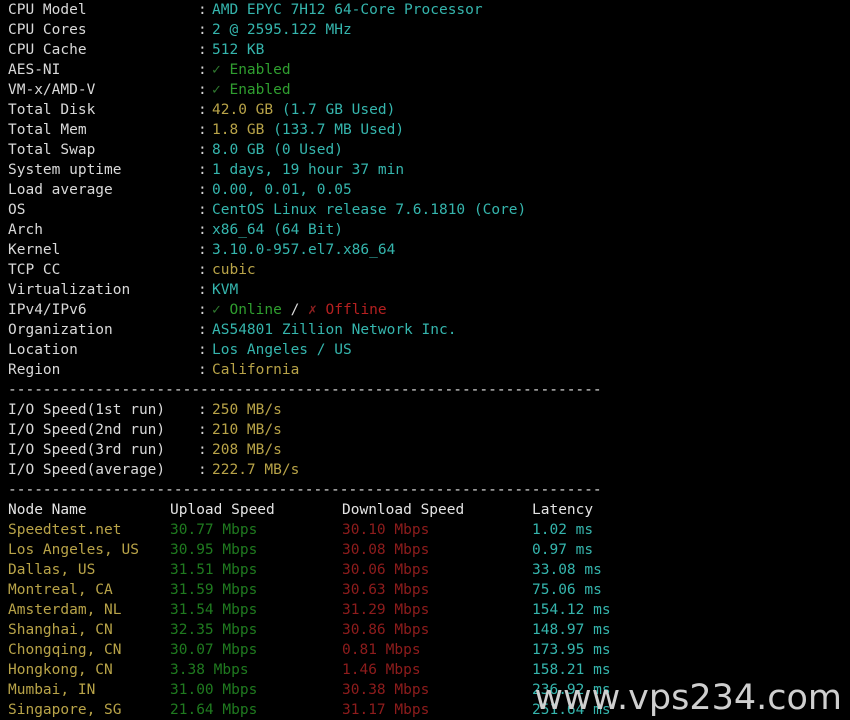 The image size is (850, 720). I want to click on latency: 173.95 ms, so click(571, 650).